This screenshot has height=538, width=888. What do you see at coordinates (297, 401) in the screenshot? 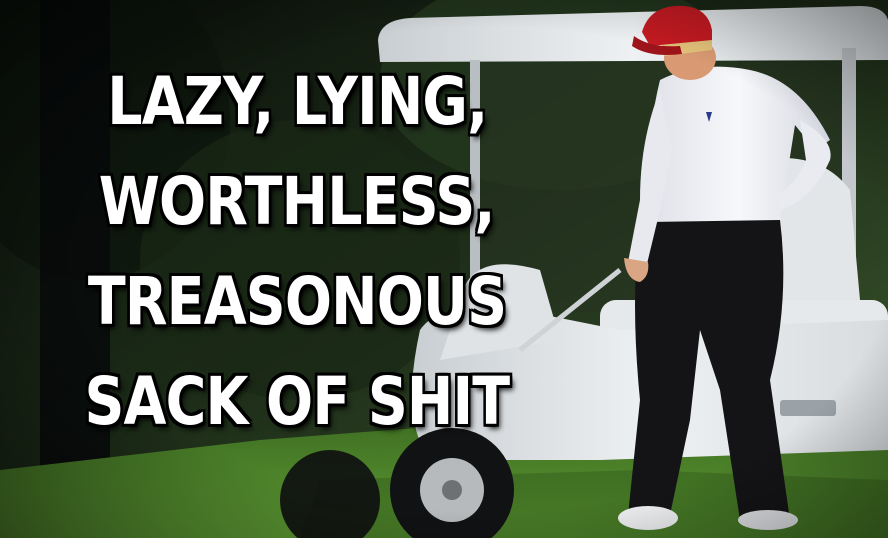
I see `caption-line-4: SACK OF SHIT` at bounding box center [297, 401].